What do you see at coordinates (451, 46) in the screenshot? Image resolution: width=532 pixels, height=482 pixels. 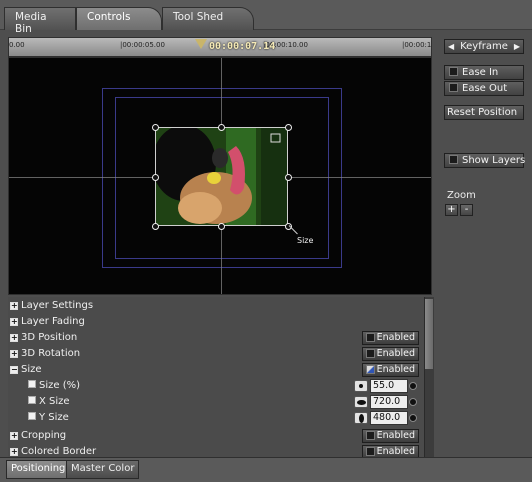 I see `previous-keyframe-icon: ◀` at bounding box center [451, 46].